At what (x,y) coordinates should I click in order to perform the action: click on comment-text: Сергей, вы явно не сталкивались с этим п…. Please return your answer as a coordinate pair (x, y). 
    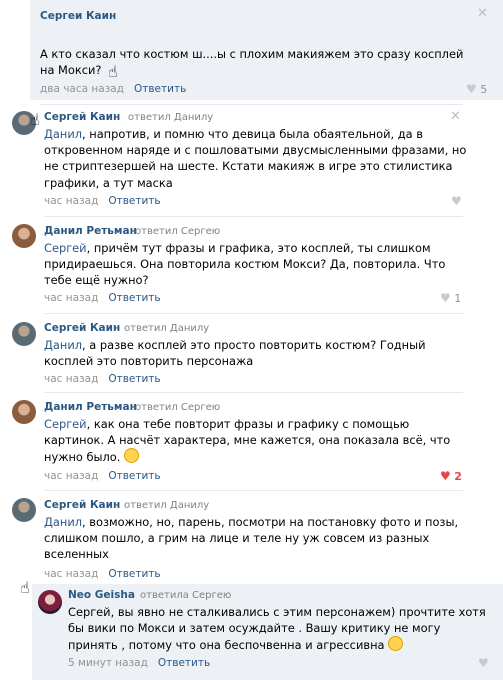
    Looking at the image, I should click on (277, 629).